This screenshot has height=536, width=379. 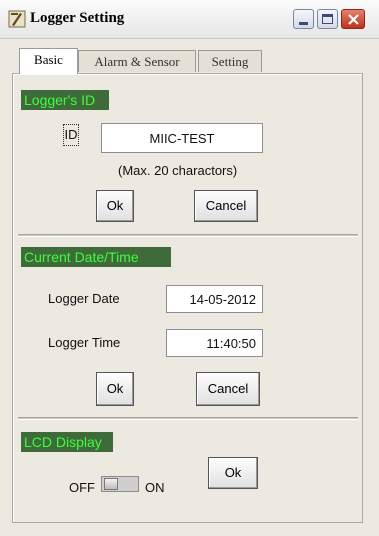 I want to click on maximize-button, so click(x=327, y=19).